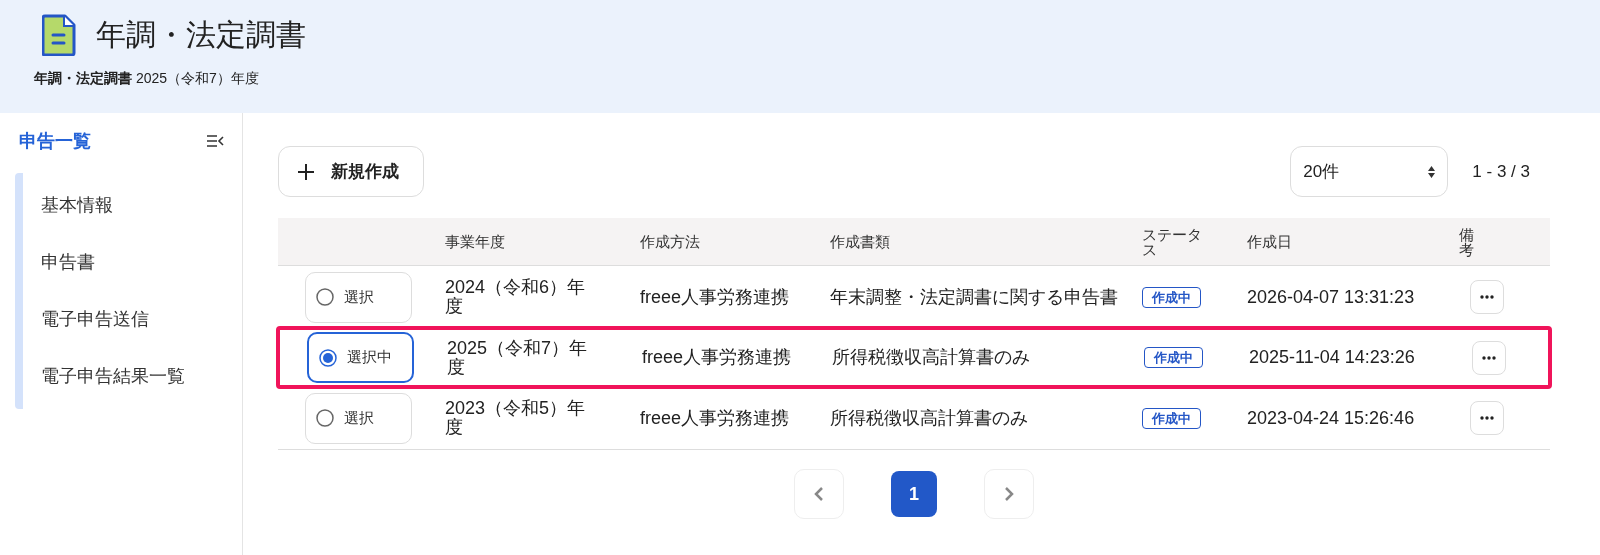  I want to click on table-cell-text: 2023（令和5）年度, so click(515, 418).